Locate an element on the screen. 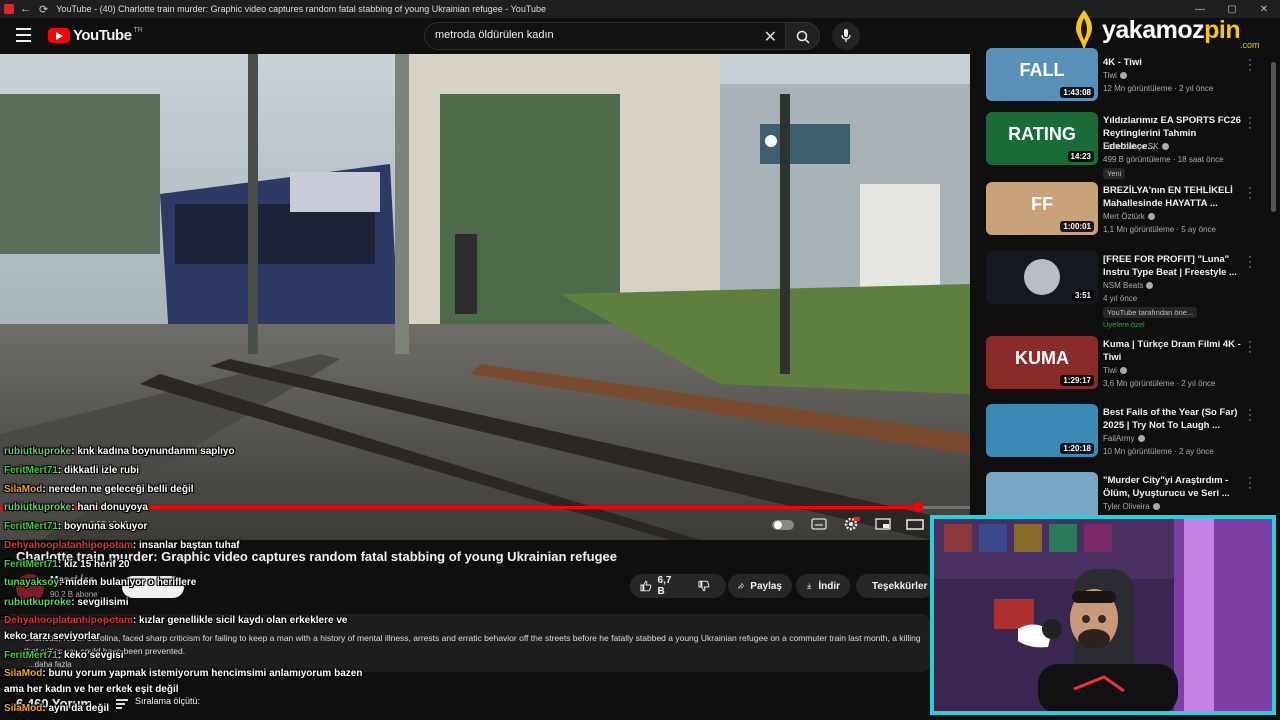 The image size is (1280, 720). related-video-channel: Tyler Oliveira is located at coordinates (1131, 506).